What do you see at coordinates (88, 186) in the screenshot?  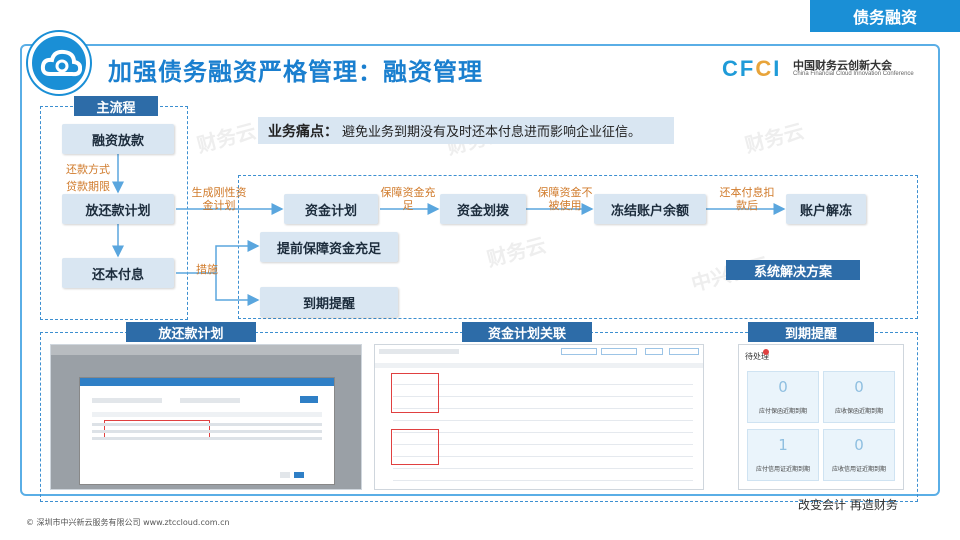 I see `note-loan-term: 贷款期限` at bounding box center [88, 186].